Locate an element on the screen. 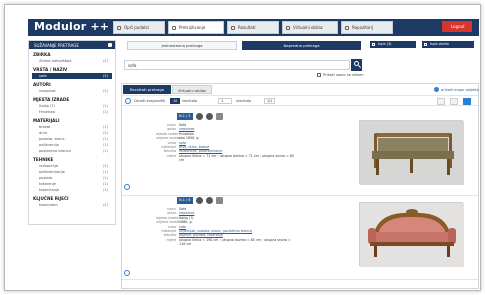 The height and width of the screenshot is (295, 485). search-icon is located at coordinates (174, 28).